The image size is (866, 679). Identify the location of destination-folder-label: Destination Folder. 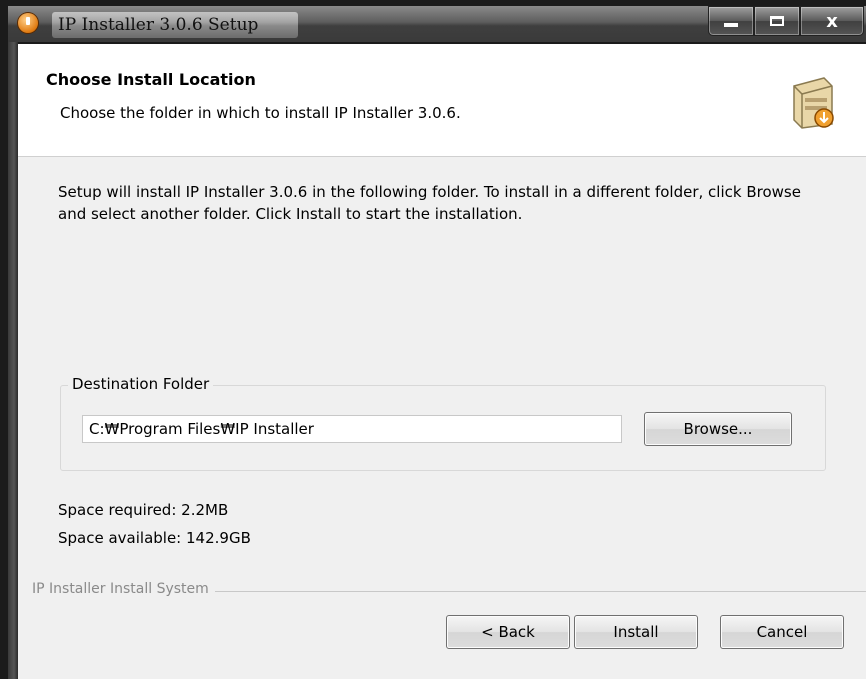
(141, 384).